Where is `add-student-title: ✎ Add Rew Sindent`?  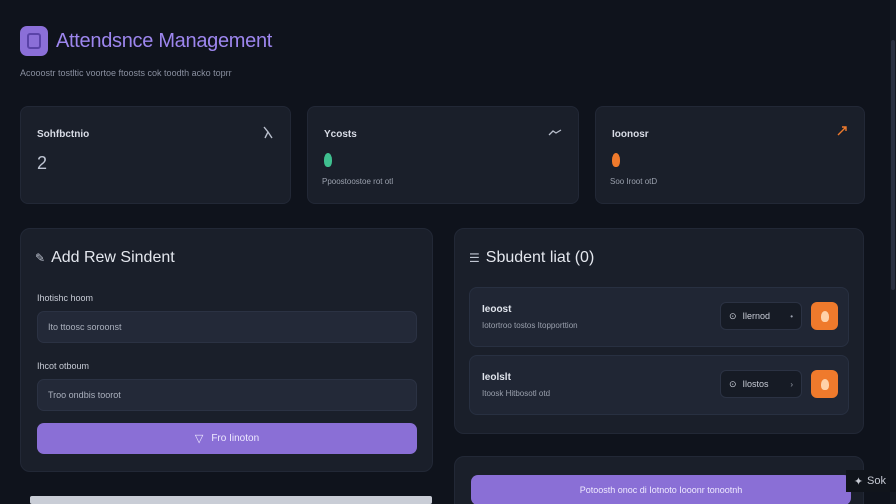
add-student-title: ✎ Add Rew Sindent is located at coordinates (105, 257).